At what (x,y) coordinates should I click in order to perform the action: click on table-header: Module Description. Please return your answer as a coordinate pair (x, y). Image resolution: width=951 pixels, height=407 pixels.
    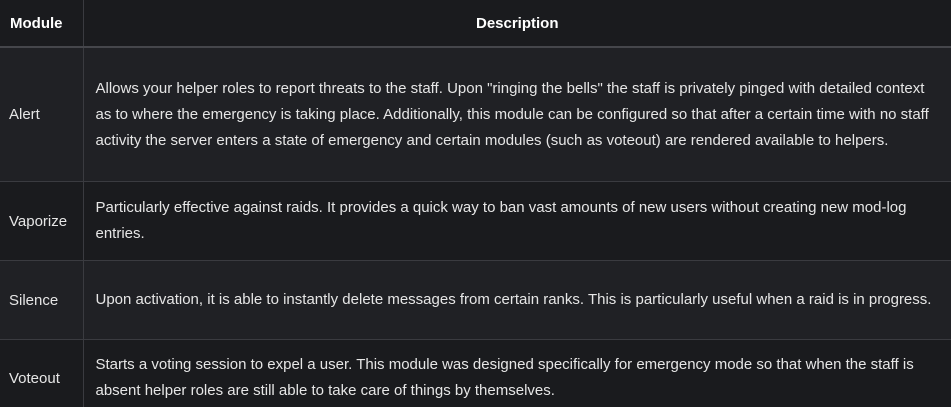
    Looking at the image, I should click on (475, 24).